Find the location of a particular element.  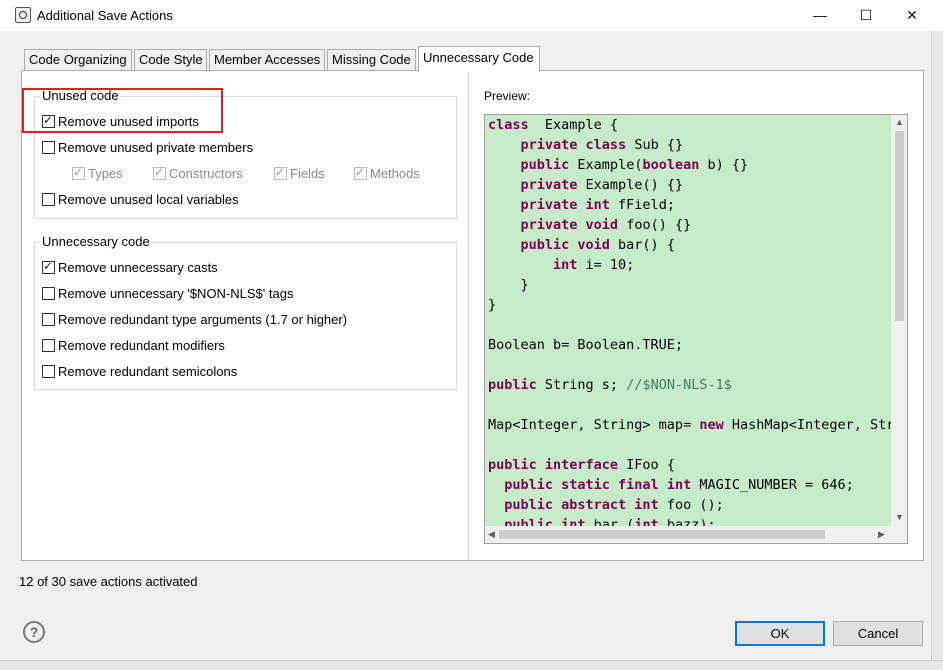

tab-member-accesses: Member Accesses is located at coordinates (267, 59).